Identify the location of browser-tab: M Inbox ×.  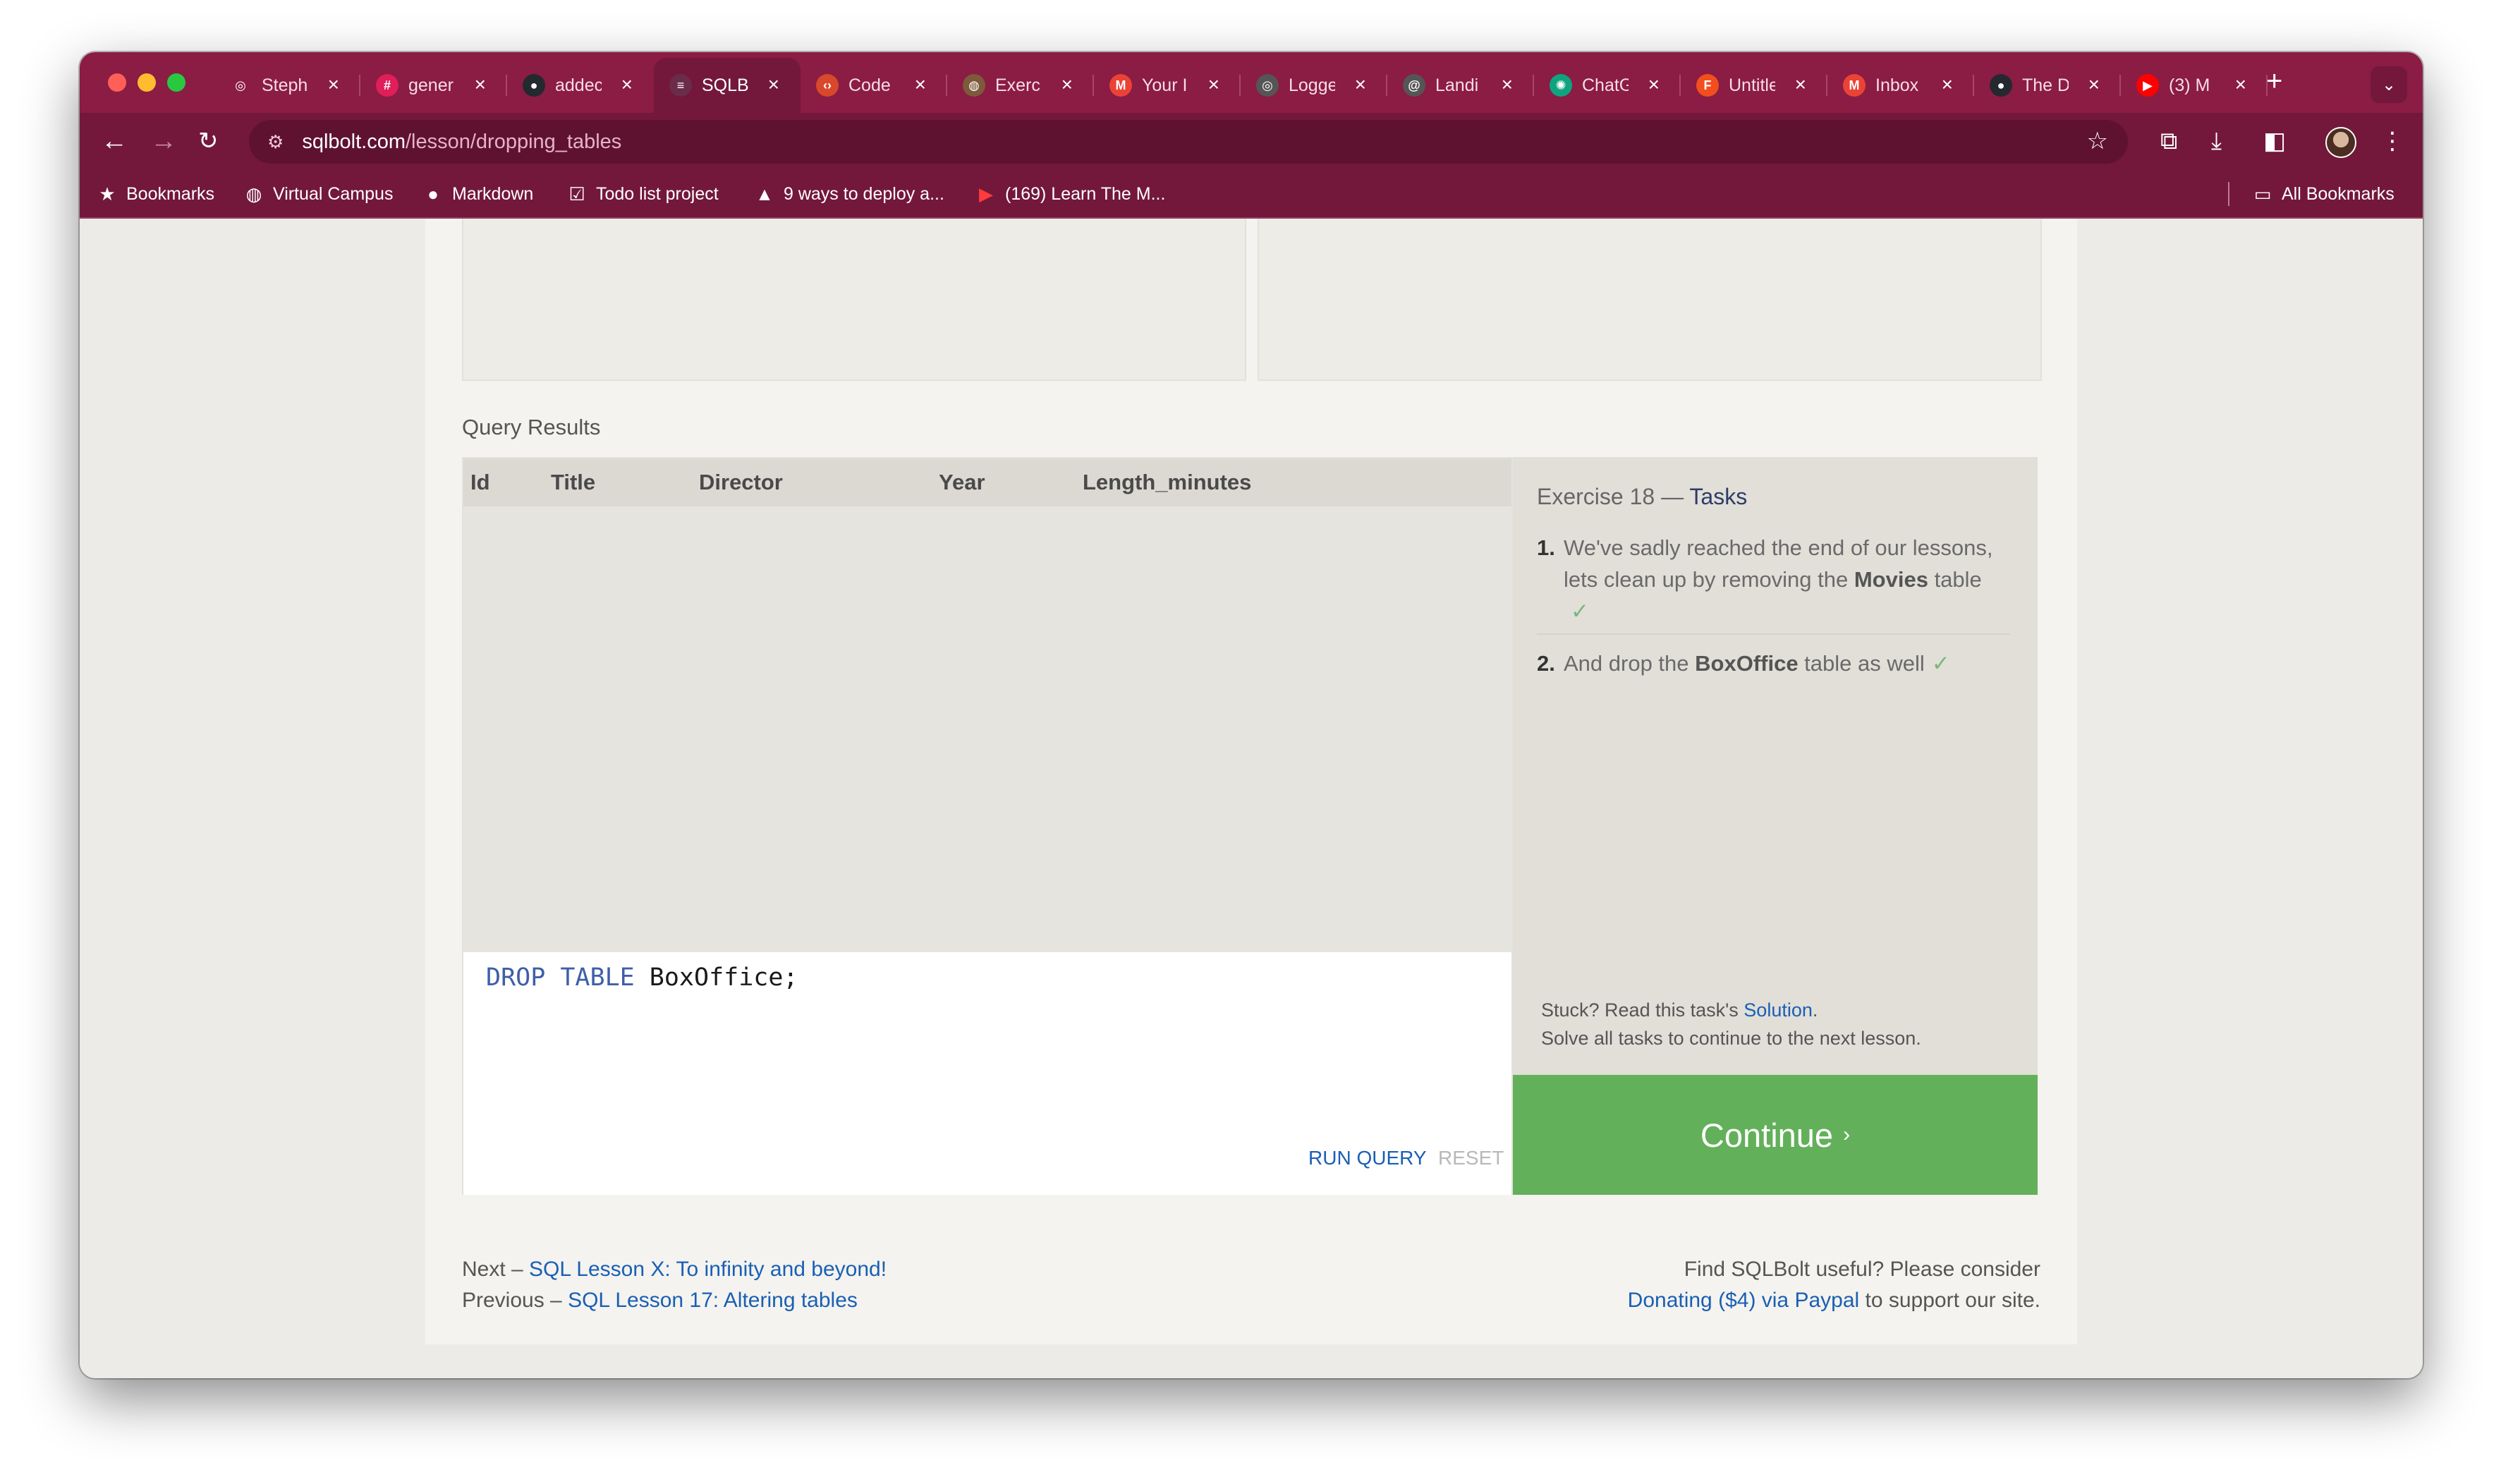
(1900, 85).